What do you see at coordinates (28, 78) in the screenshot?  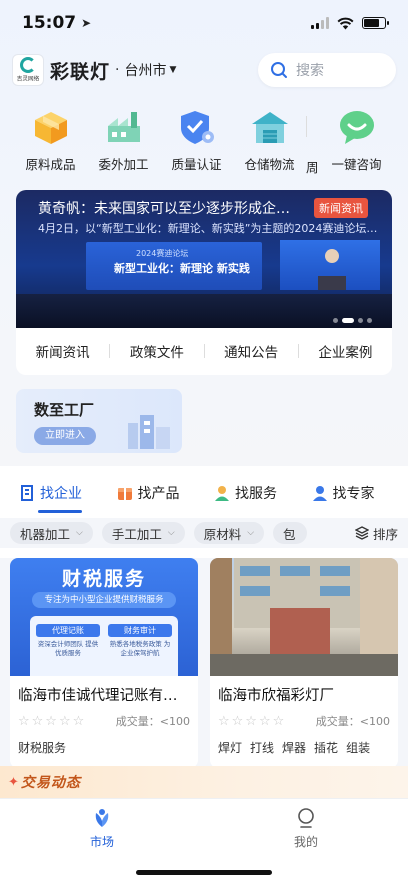 I see `logo-text: 吉灵网络` at bounding box center [28, 78].